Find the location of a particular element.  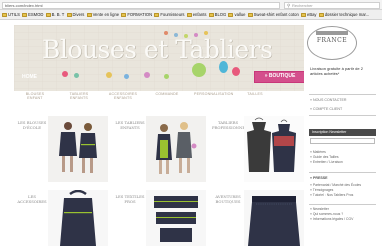

bookmark-label: vallue is located at coordinates (240, 14).